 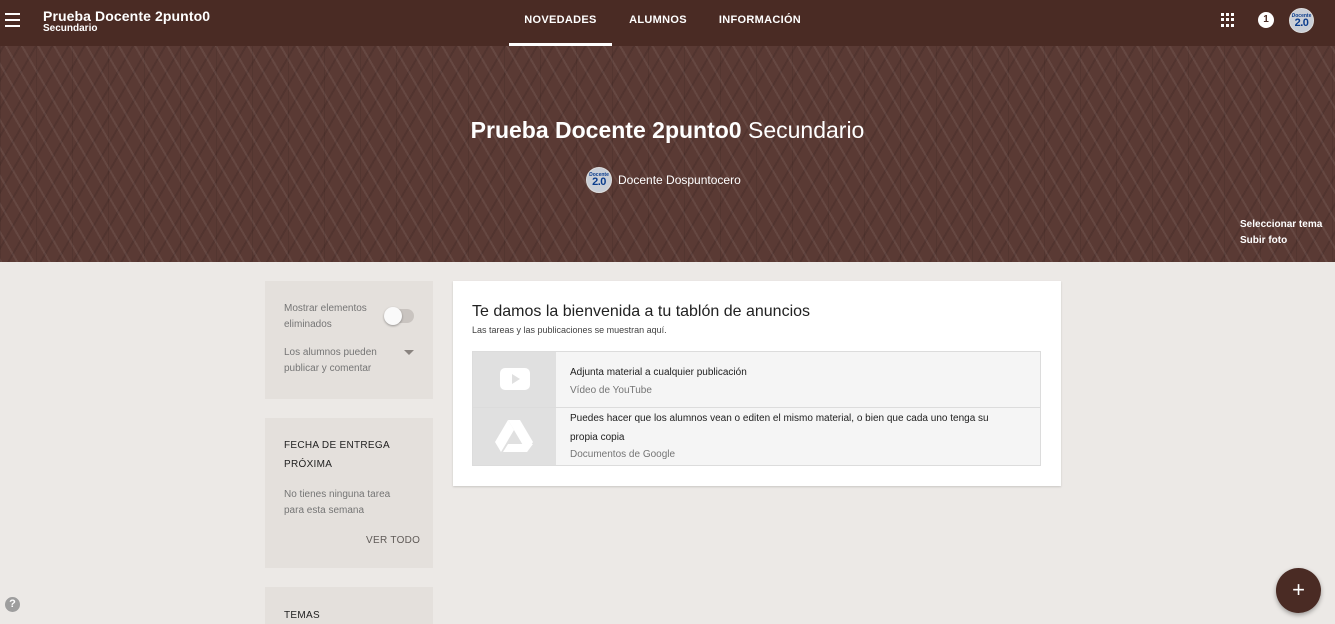 I want to click on apps-icon, so click(x=1228, y=20).